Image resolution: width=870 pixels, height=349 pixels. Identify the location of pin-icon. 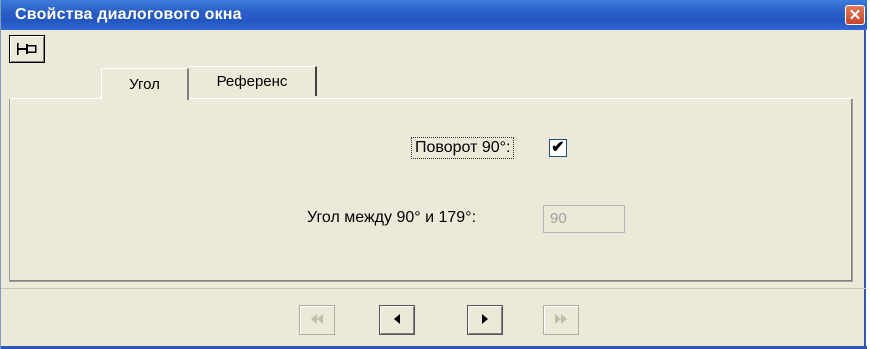
(27, 49).